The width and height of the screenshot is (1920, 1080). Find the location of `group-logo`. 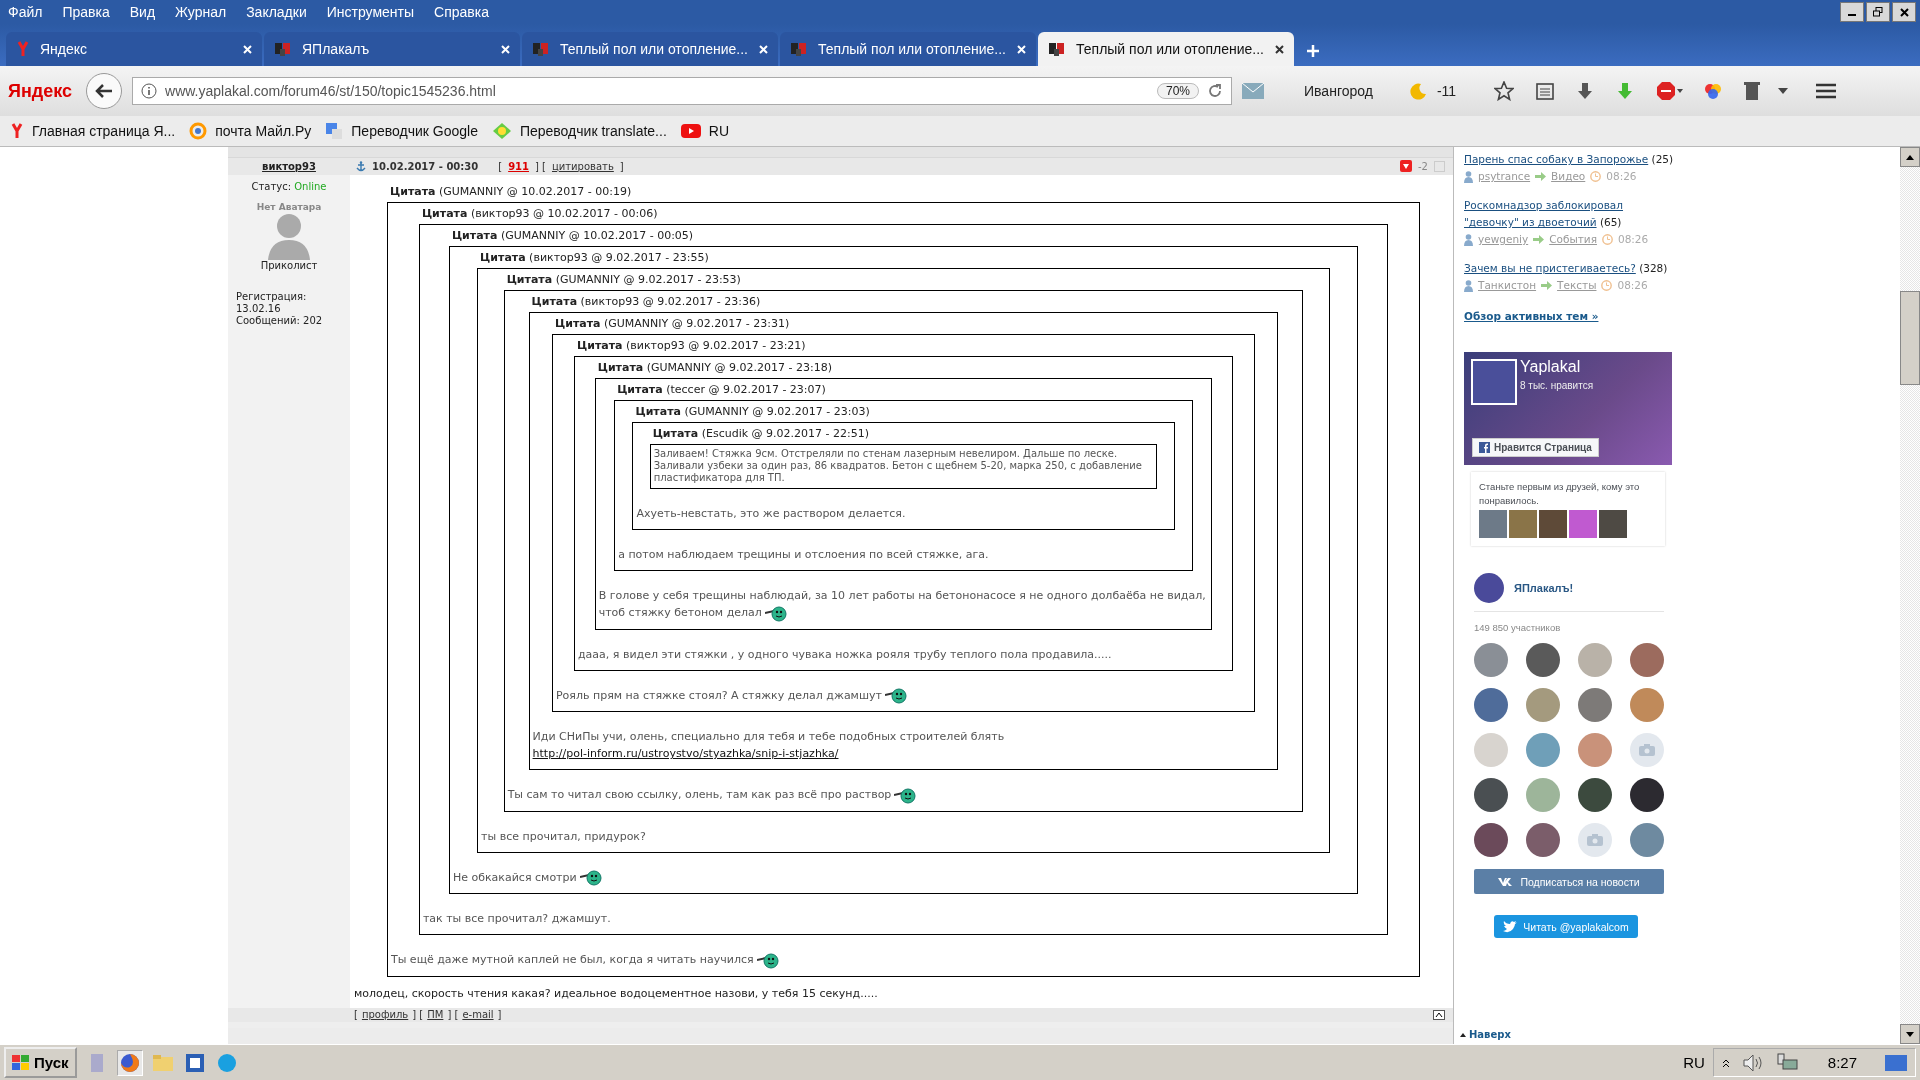

group-logo is located at coordinates (1489, 588).